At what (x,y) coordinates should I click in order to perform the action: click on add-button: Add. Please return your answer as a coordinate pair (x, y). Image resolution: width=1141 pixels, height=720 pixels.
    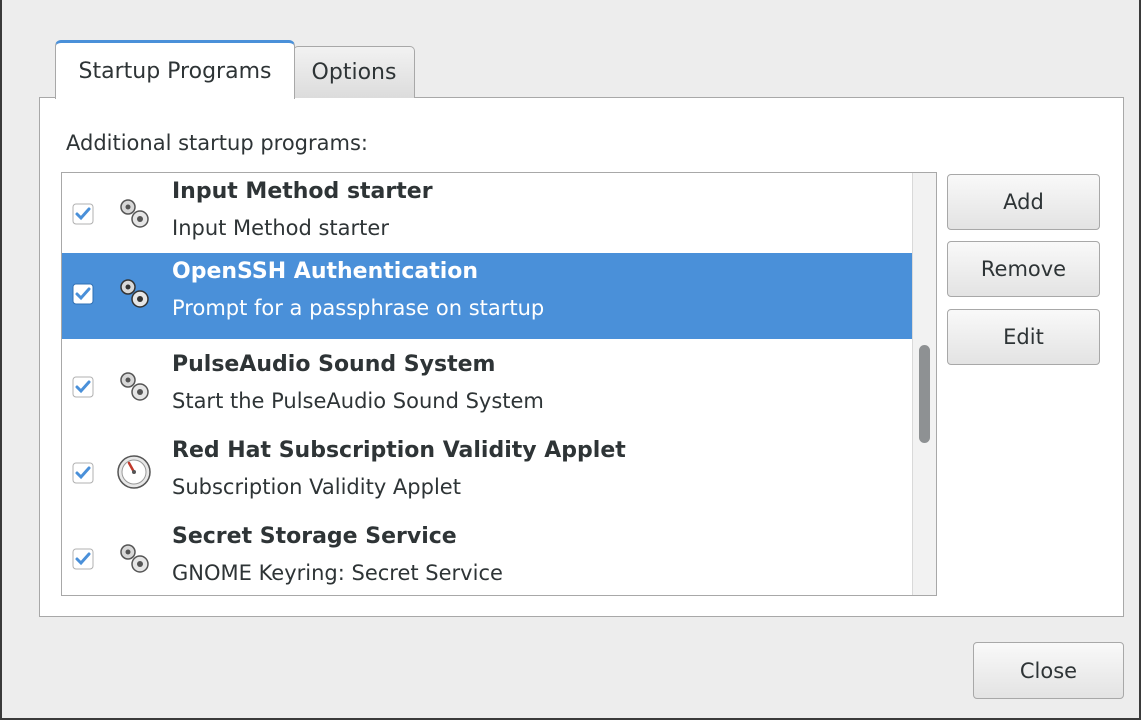
    Looking at the image, I should click on (1023, 202).